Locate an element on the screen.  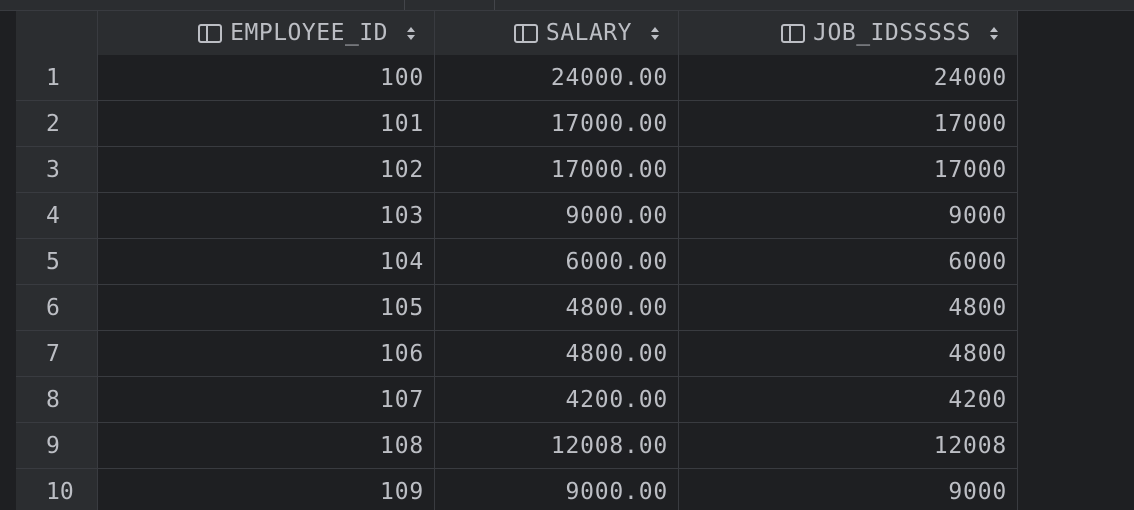
table-row: 2 101 17000.00 17000 is located at coordinates (517, 124).